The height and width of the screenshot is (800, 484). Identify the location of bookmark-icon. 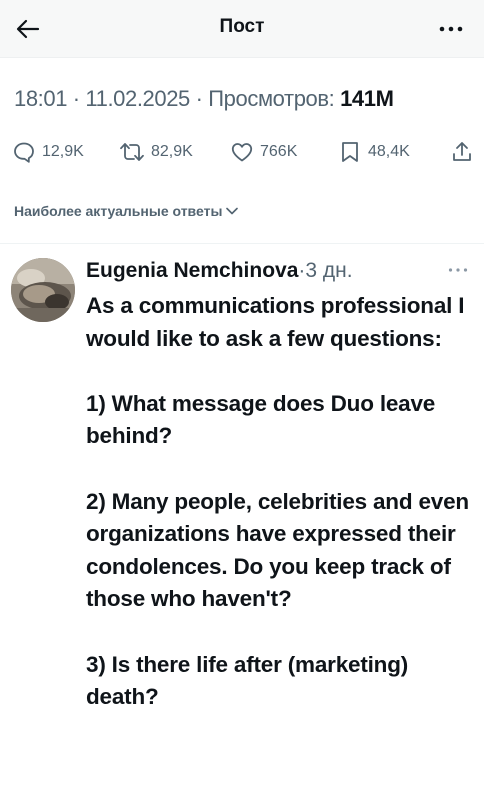
(350, 152).